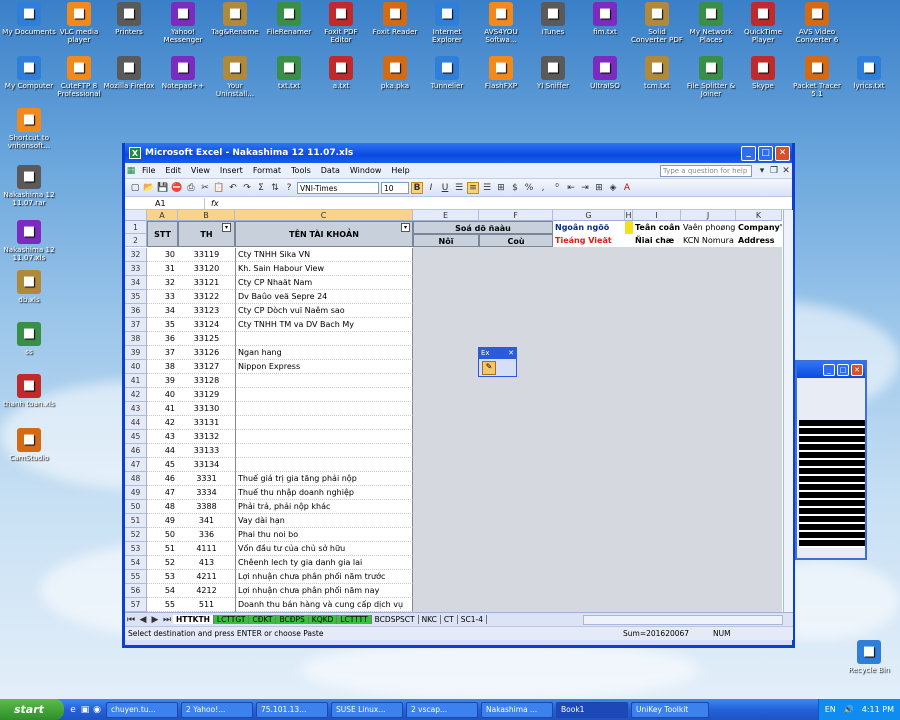 The width and height of the screenshot is (900, 720). What do you see at coordinates (206, 563) in the screenshot?
I see `cell-th: 413` at bounding box center [206, 563].